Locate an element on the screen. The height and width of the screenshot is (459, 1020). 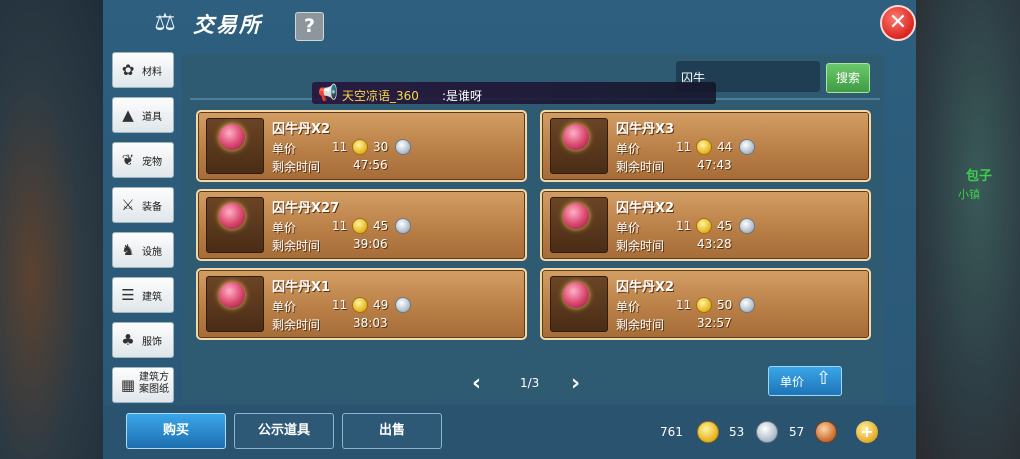
paw-icon: ❦ is located at coordinates (128, 160).